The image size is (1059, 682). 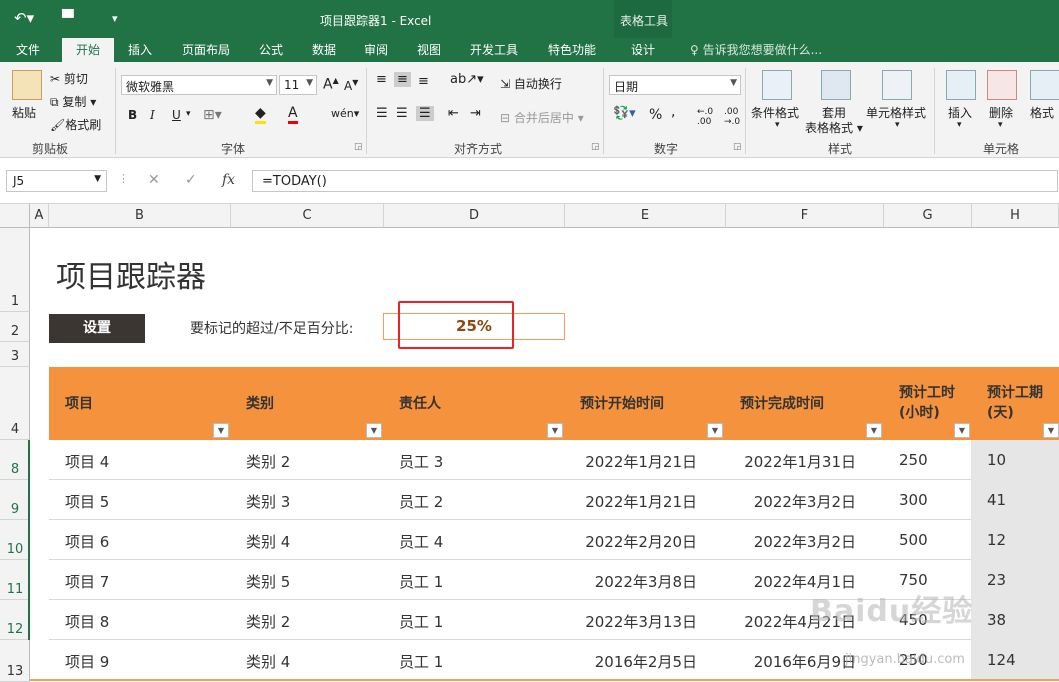 I want to click on tab-special: 特色功能, so click(x=572, y=49).